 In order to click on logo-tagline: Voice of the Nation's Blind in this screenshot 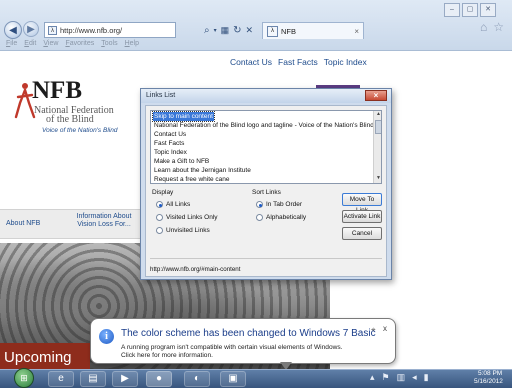, I will do `click(80, 130)`.